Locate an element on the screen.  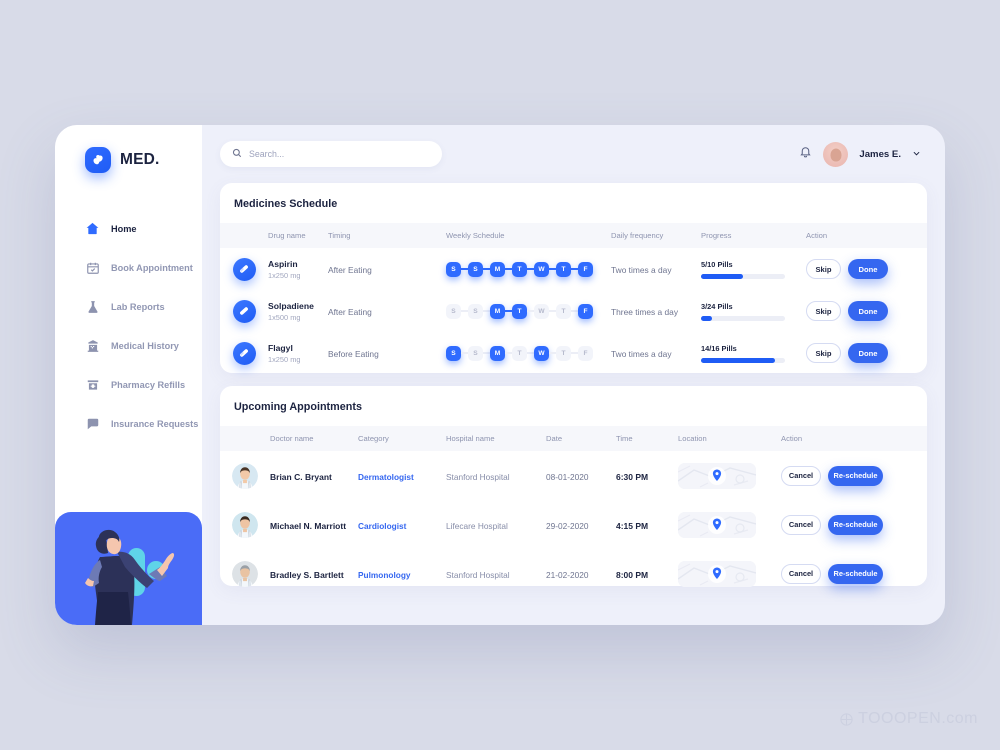
progress-label: 14/16 Pills is located at coordinates (719, 348).